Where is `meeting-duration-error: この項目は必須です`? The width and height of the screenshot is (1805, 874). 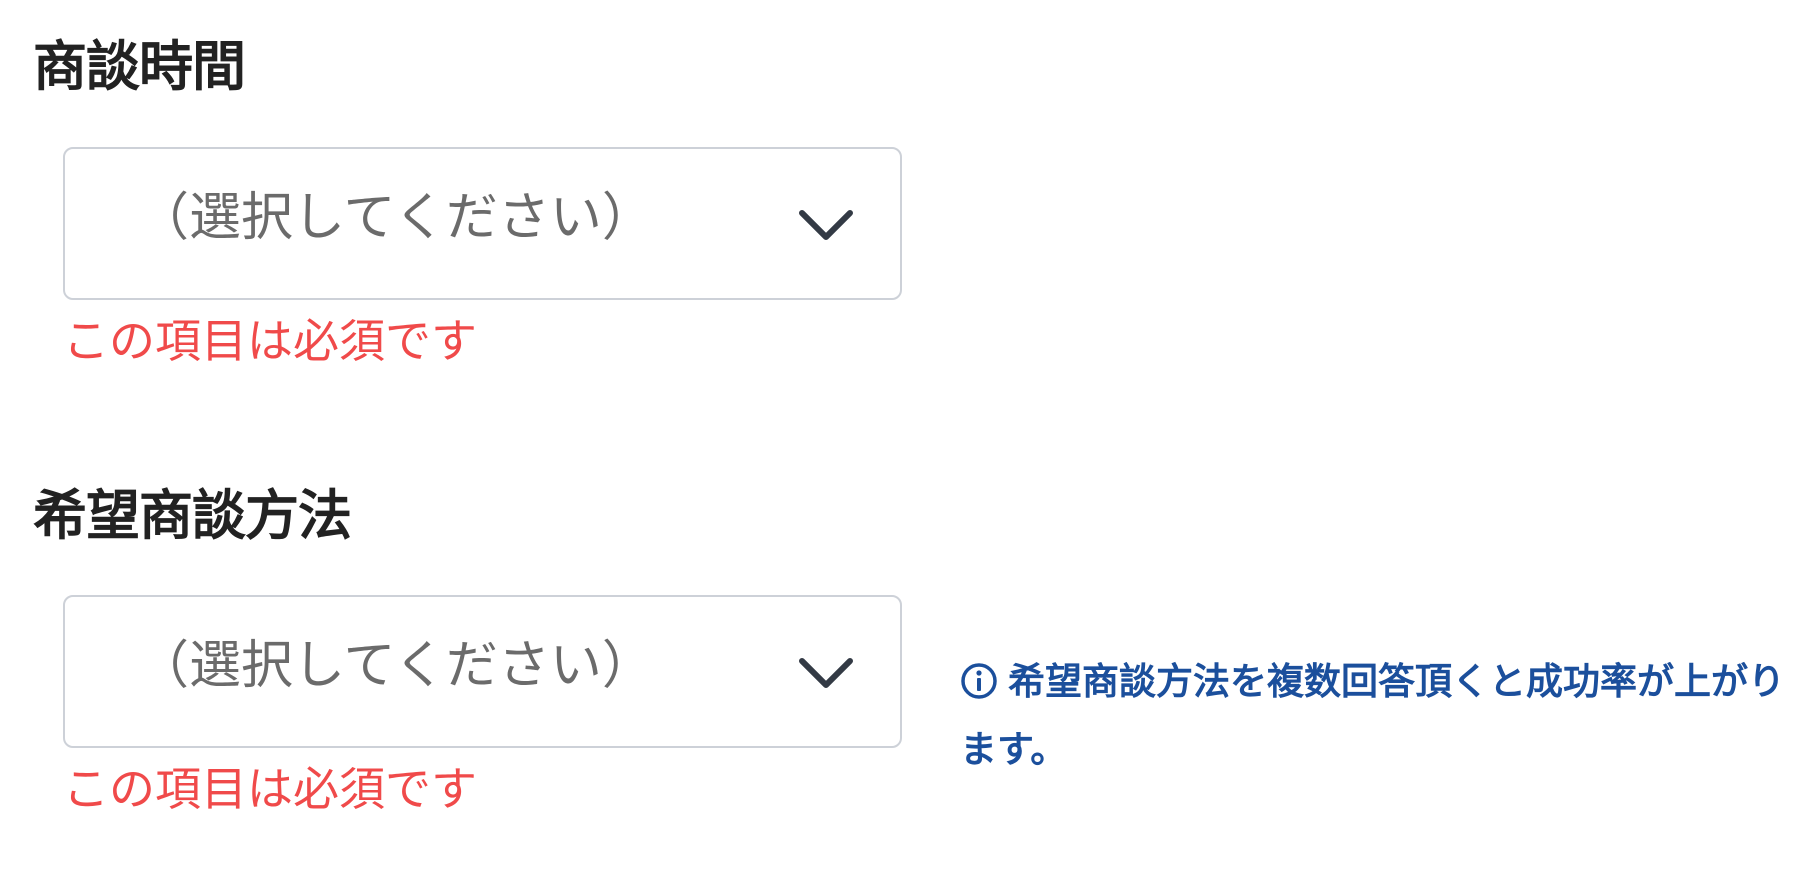 meeting-duration-error: この項目は必須です is located at coordinates (270, 341).